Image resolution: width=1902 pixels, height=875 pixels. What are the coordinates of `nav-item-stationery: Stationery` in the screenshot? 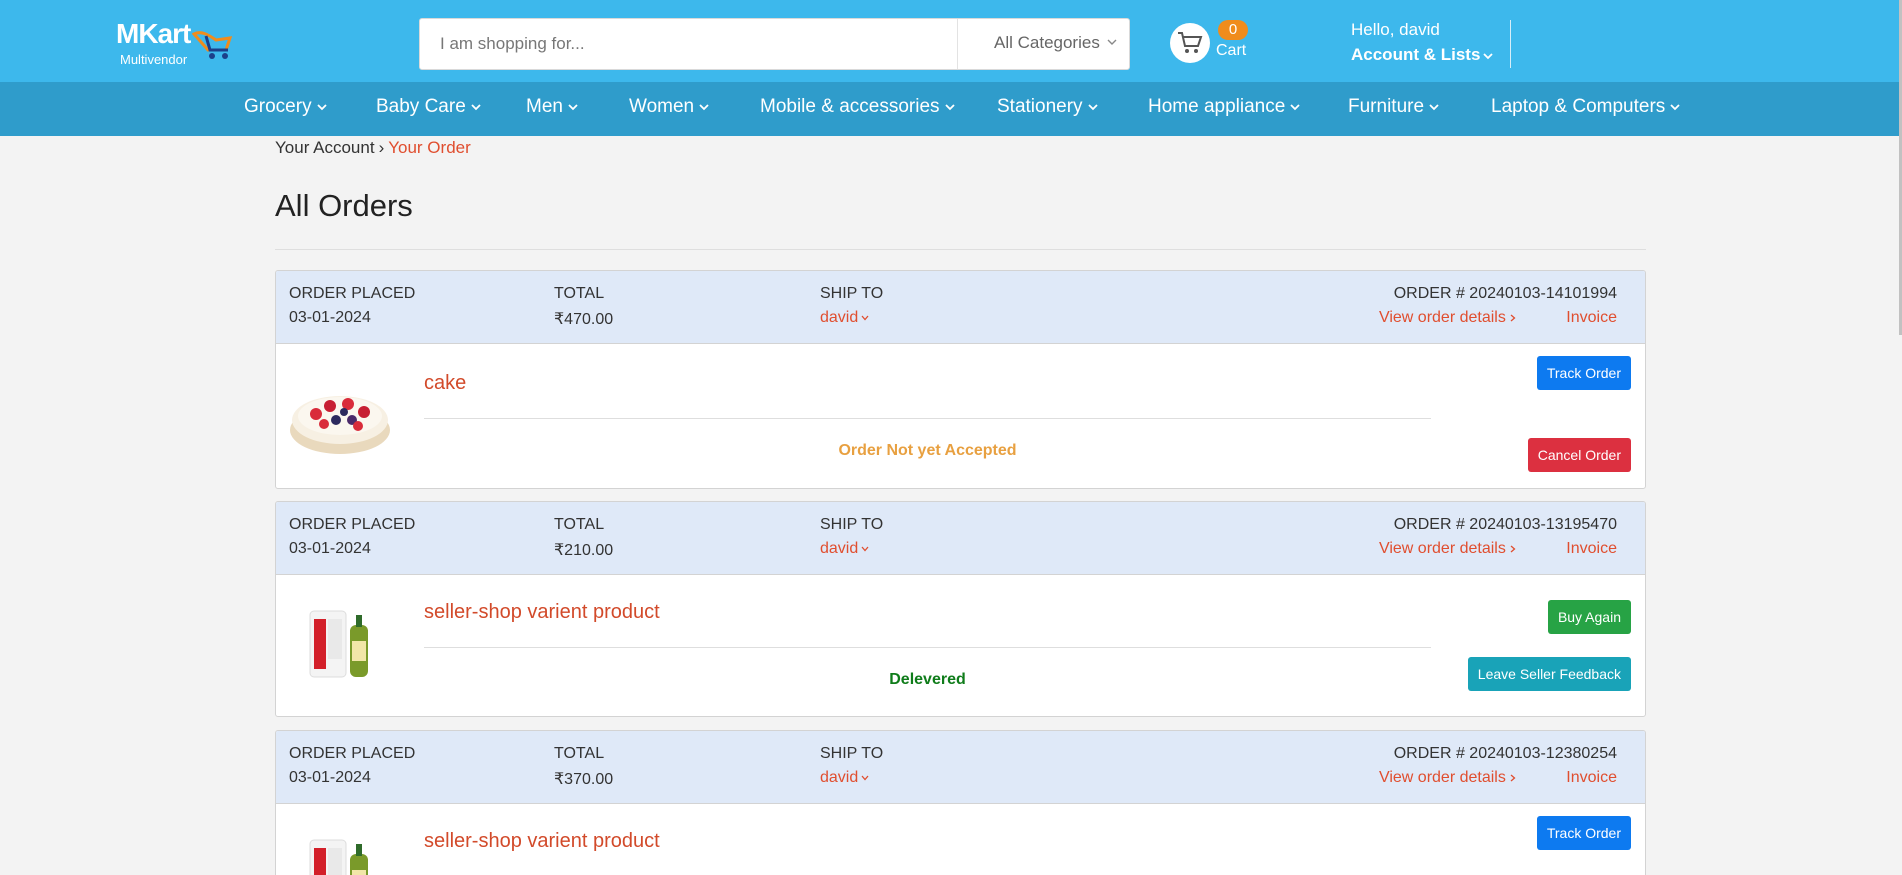 It's located at (1048, 107).